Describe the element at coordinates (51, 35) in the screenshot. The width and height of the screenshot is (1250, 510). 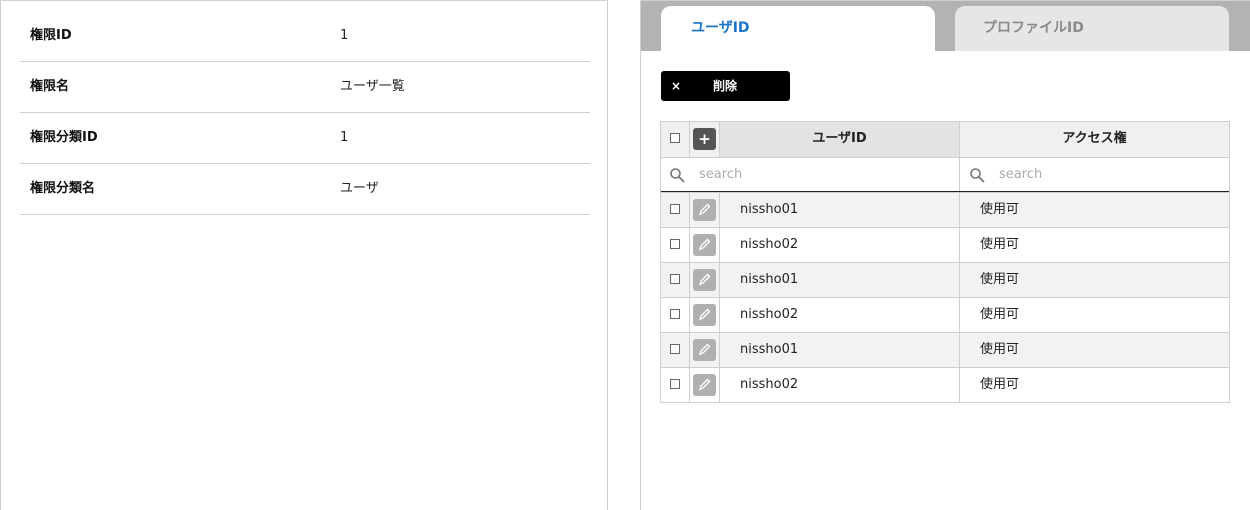
I see `detail-label: 権限ID` at that location.